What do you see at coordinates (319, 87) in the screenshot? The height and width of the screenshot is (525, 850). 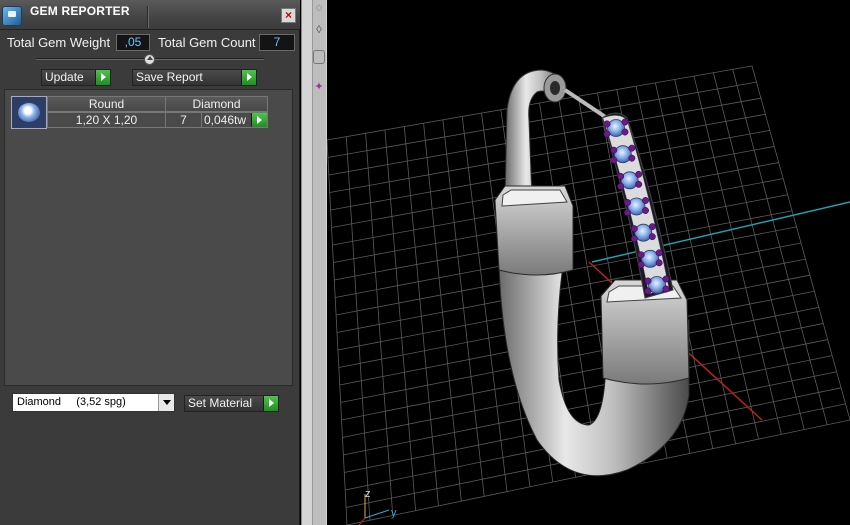 I see `toolbar-tool-icon: ✦` at bounding box center [319, 87].